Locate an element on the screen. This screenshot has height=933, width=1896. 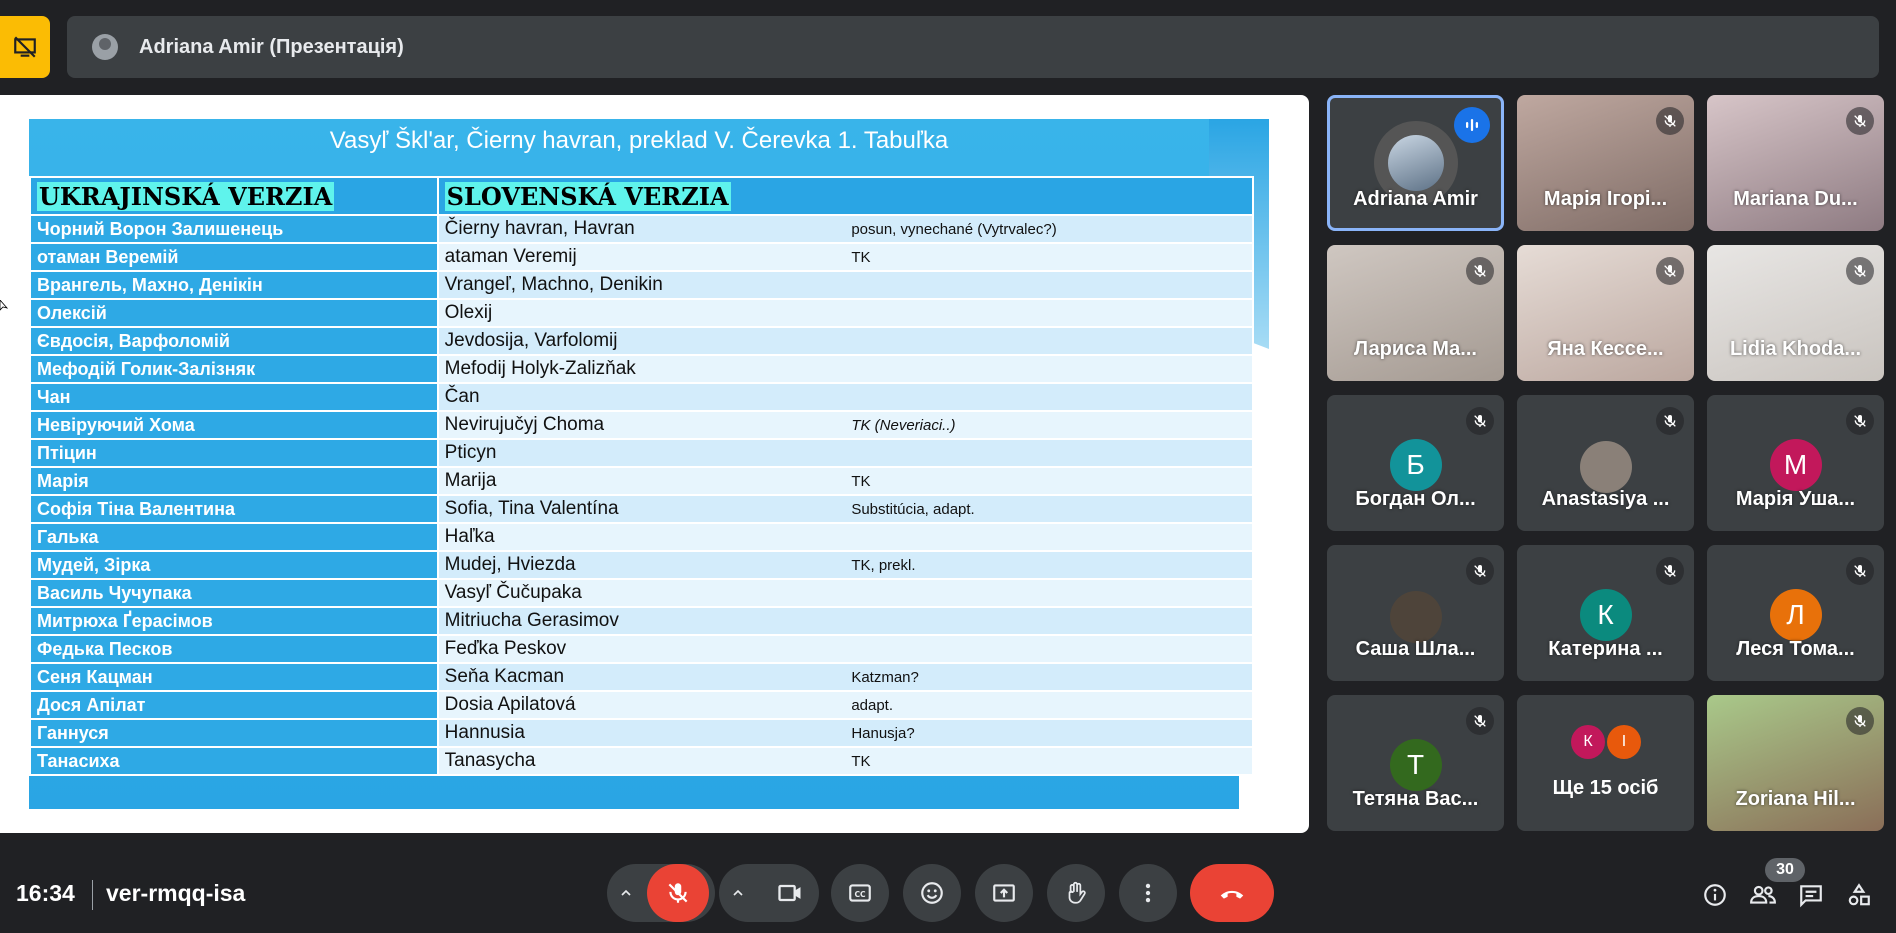
avatar is located at coordinates (1415, 617).